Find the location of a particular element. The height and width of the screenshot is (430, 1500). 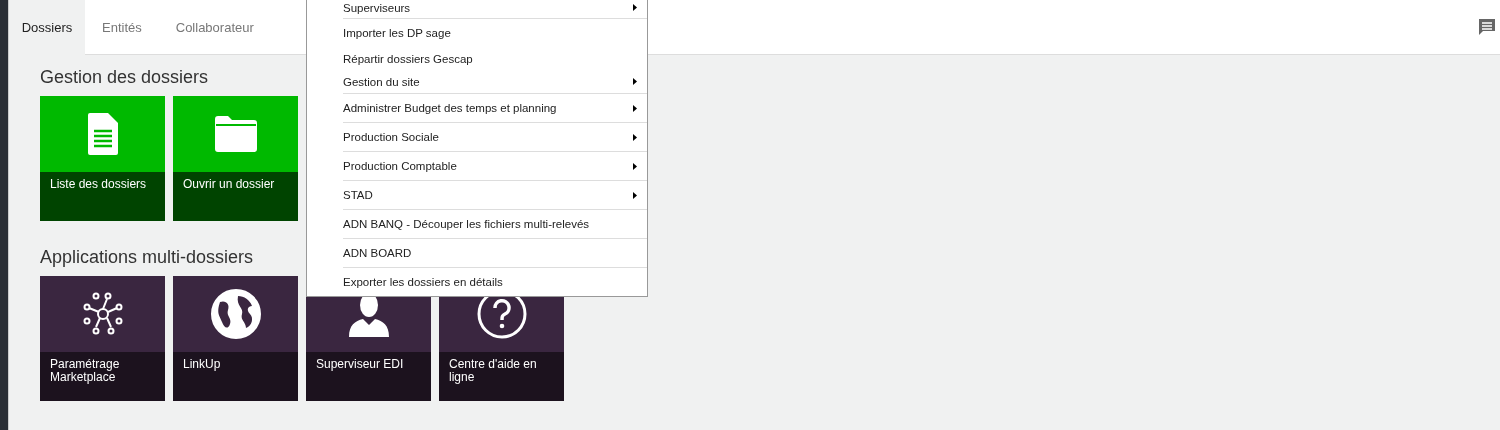

section-heading: Gestion des dossiers is located at coordinates (124, 77).